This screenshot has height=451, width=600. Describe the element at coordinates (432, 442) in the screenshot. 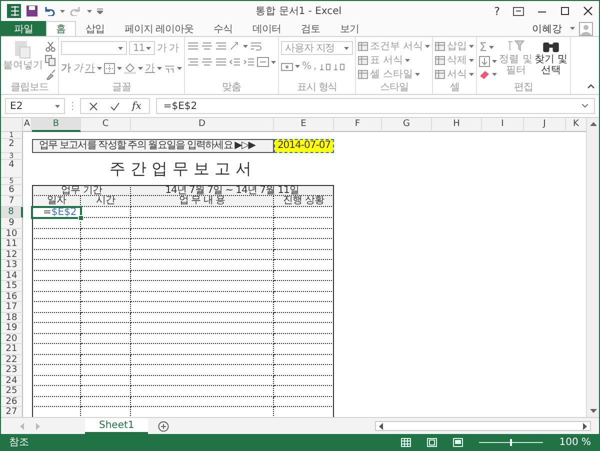

I see `page-layout-icon` at that location.